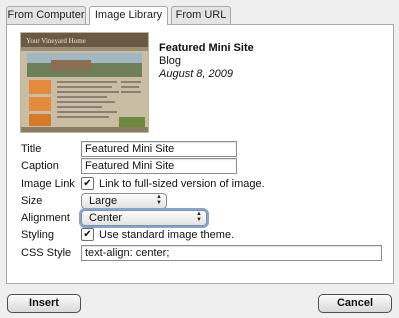  I want to click on caption-row: Caption Featured Mini Site, so click(201, 166).